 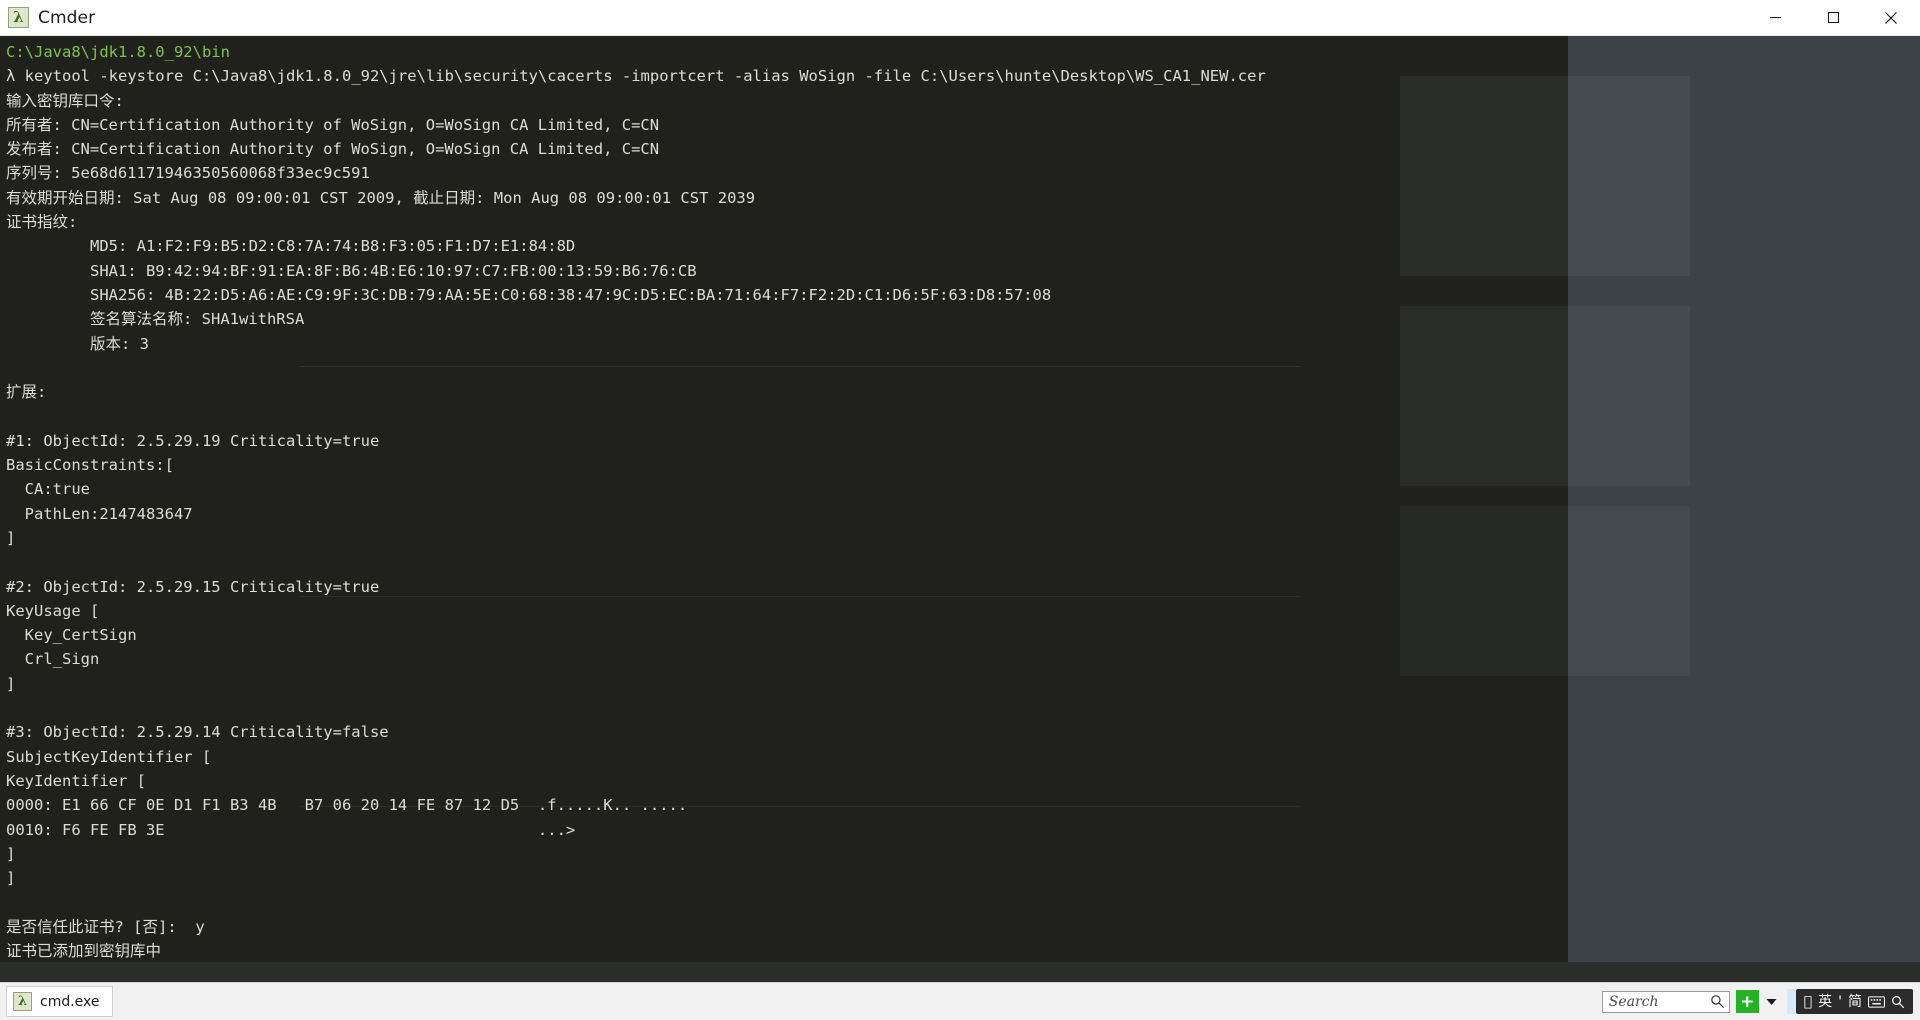 I want to click on maximize-button, so click(x=1833, y=17).